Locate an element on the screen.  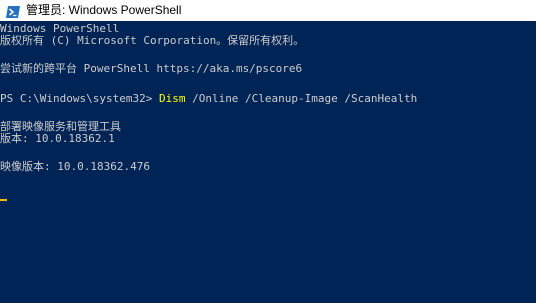
command-name: Dism is located at coordinates (172, 98).